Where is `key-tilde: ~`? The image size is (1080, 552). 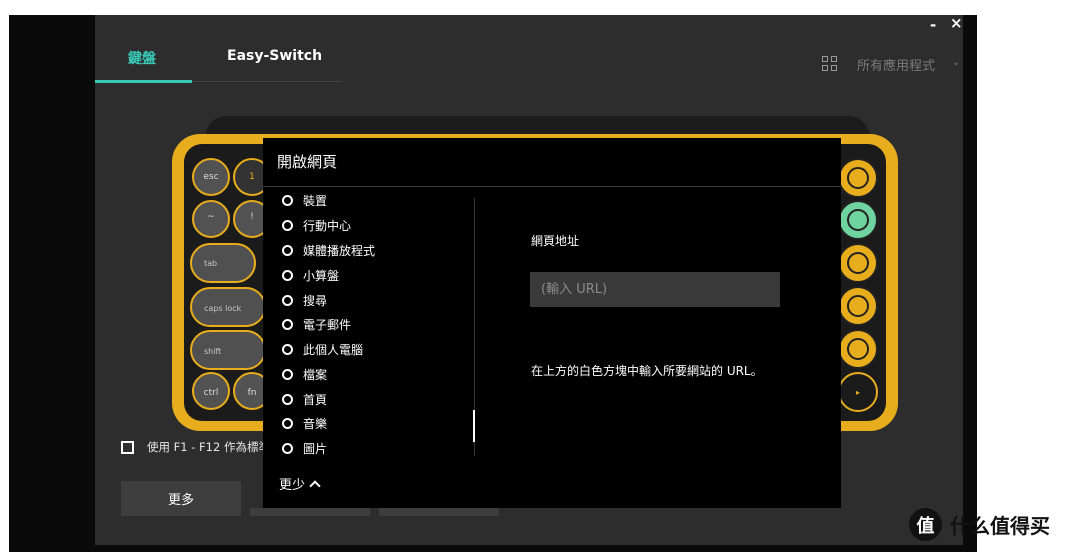 key-tilde: ~ is located at coordinates (211, 219).